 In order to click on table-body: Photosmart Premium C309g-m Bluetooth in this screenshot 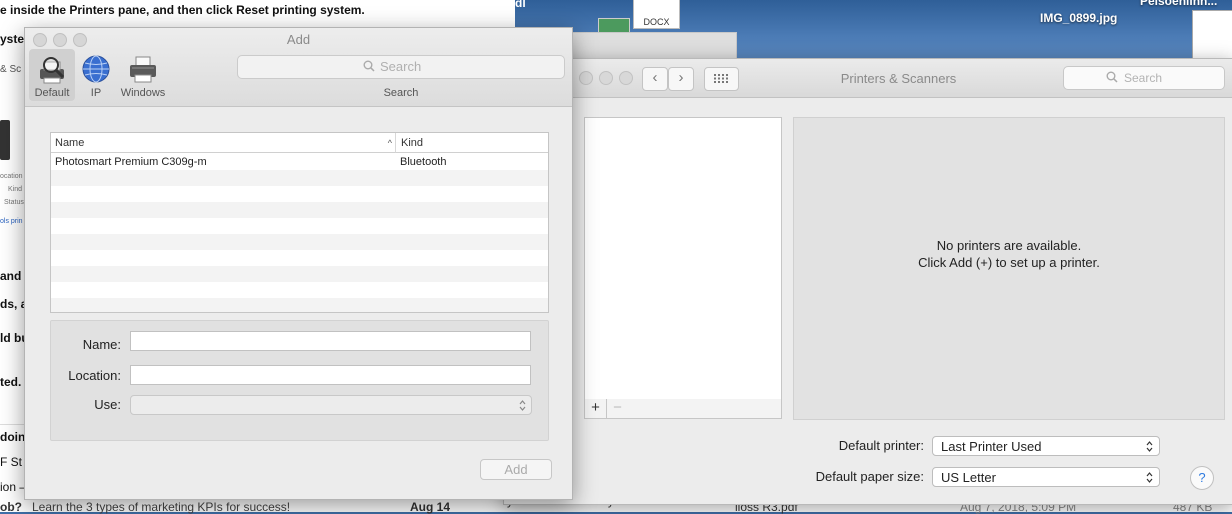, I will do `click(299, 233)`.